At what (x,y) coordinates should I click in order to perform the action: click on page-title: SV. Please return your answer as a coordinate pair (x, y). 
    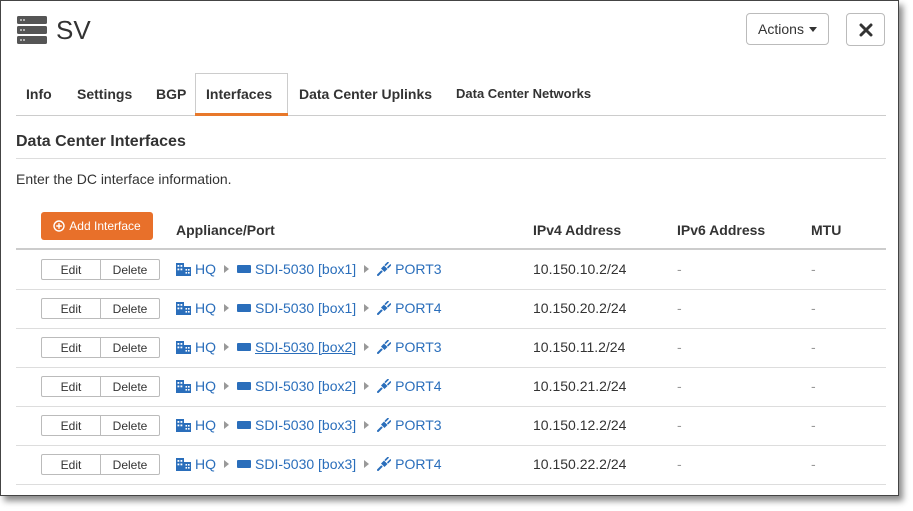
    Looking at the image, I should click on (73, 30).